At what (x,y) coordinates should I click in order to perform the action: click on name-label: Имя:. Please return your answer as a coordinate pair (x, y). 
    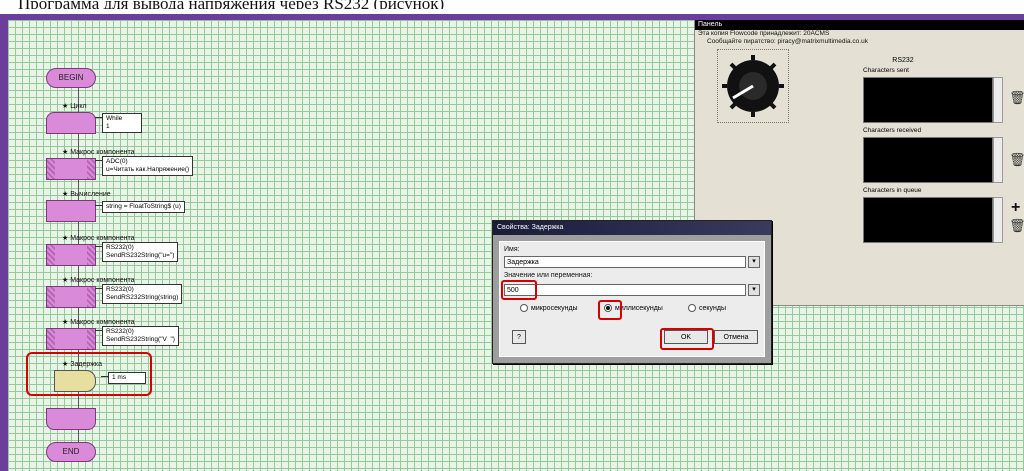
    Looking at the image, I should click on (512, 249).